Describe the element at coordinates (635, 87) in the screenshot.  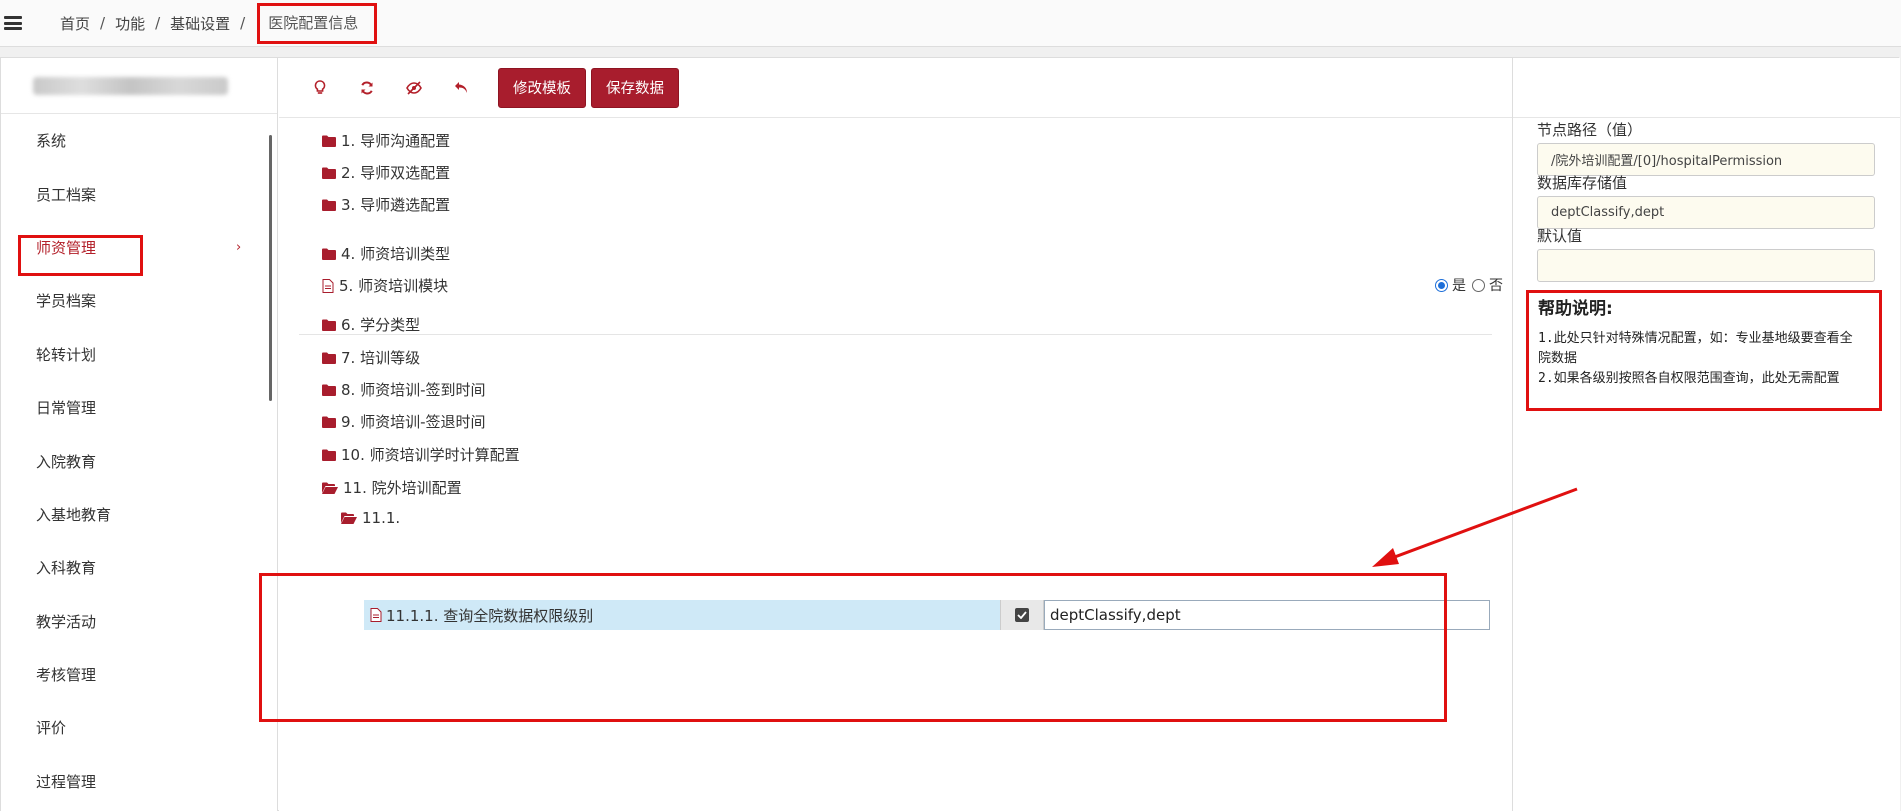
I see `save-data-button: 保存数据` at that location.